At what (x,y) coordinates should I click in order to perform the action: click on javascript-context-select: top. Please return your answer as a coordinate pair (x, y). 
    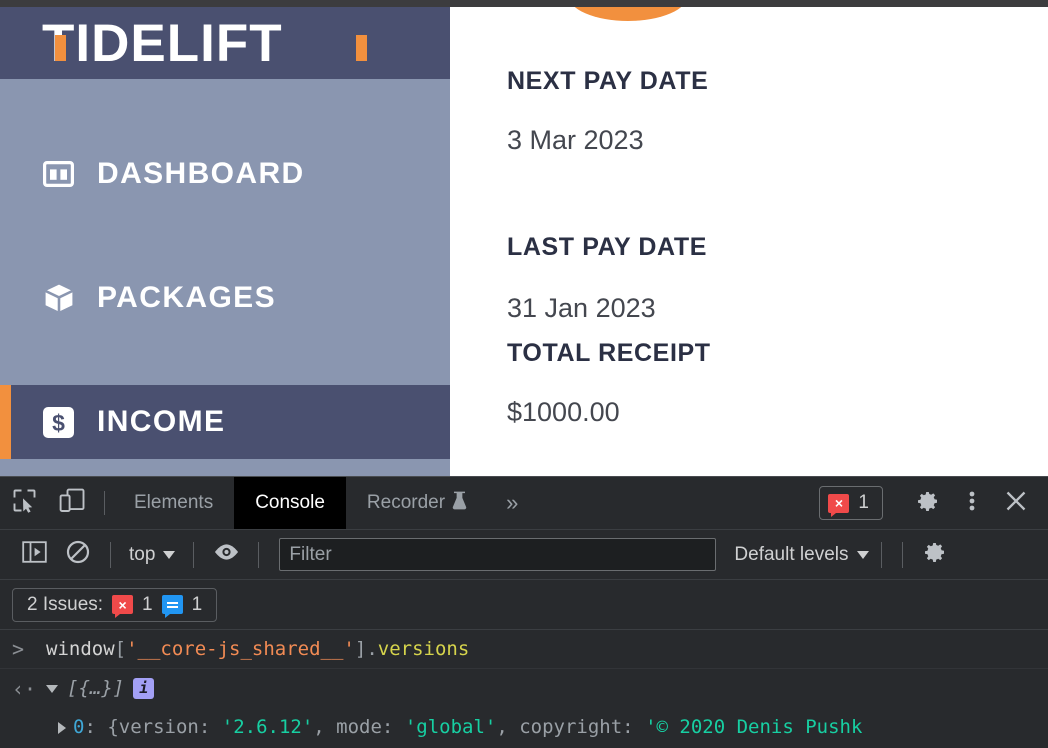
    Looking at the image, I should click on (152, 555).